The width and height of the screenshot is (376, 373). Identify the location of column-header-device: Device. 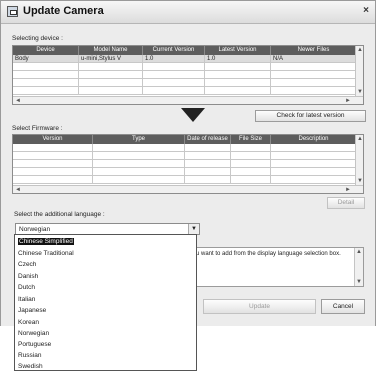
(46, 50).